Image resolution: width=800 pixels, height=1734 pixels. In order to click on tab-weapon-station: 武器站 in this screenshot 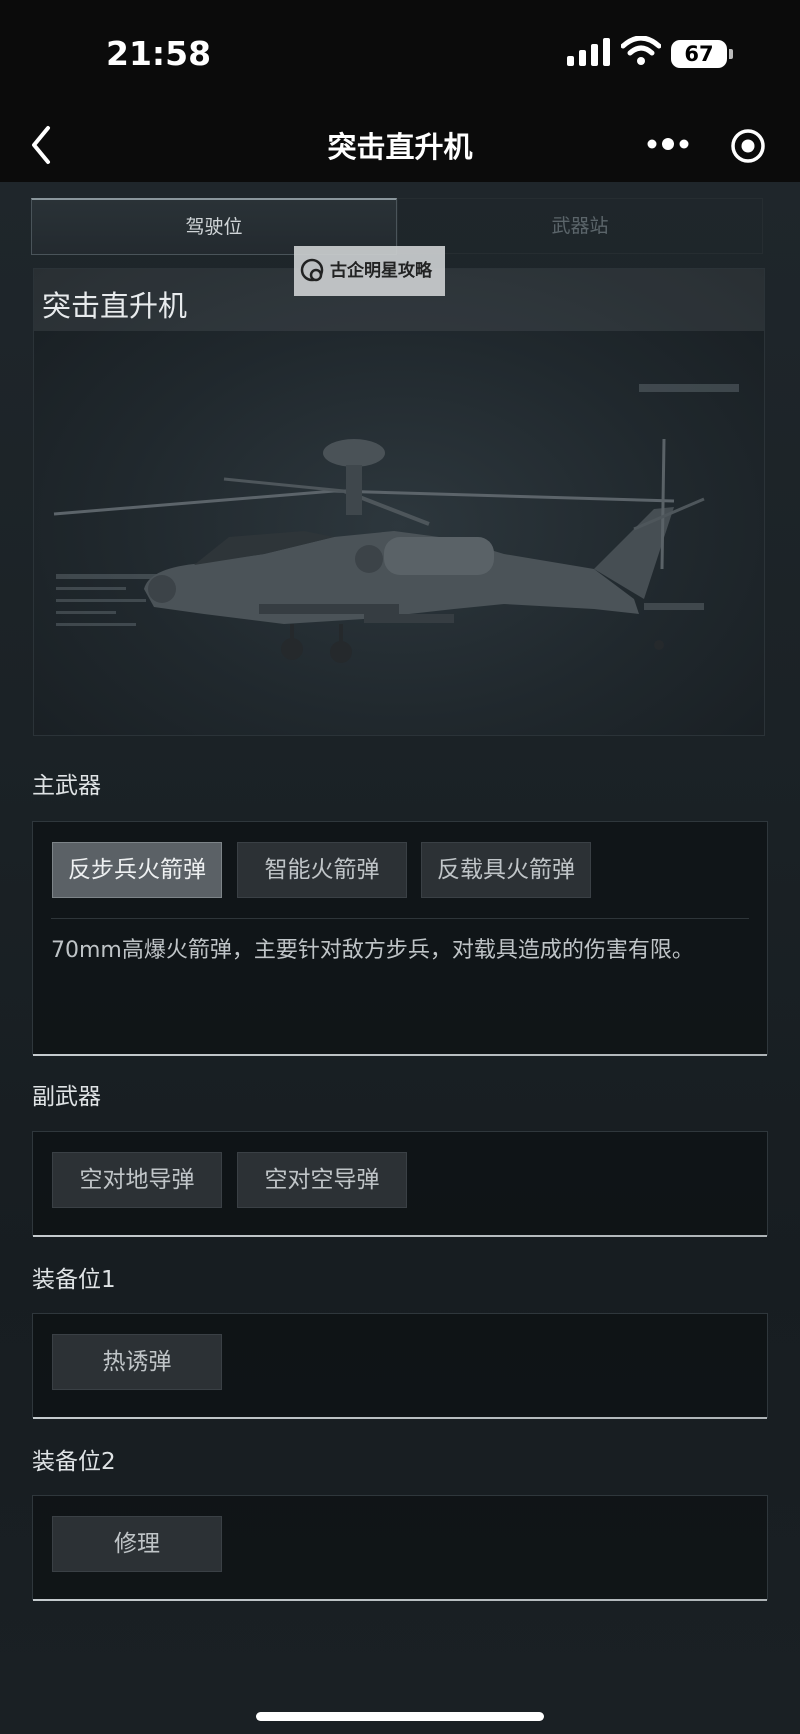, I will do `click(580, 226)`.